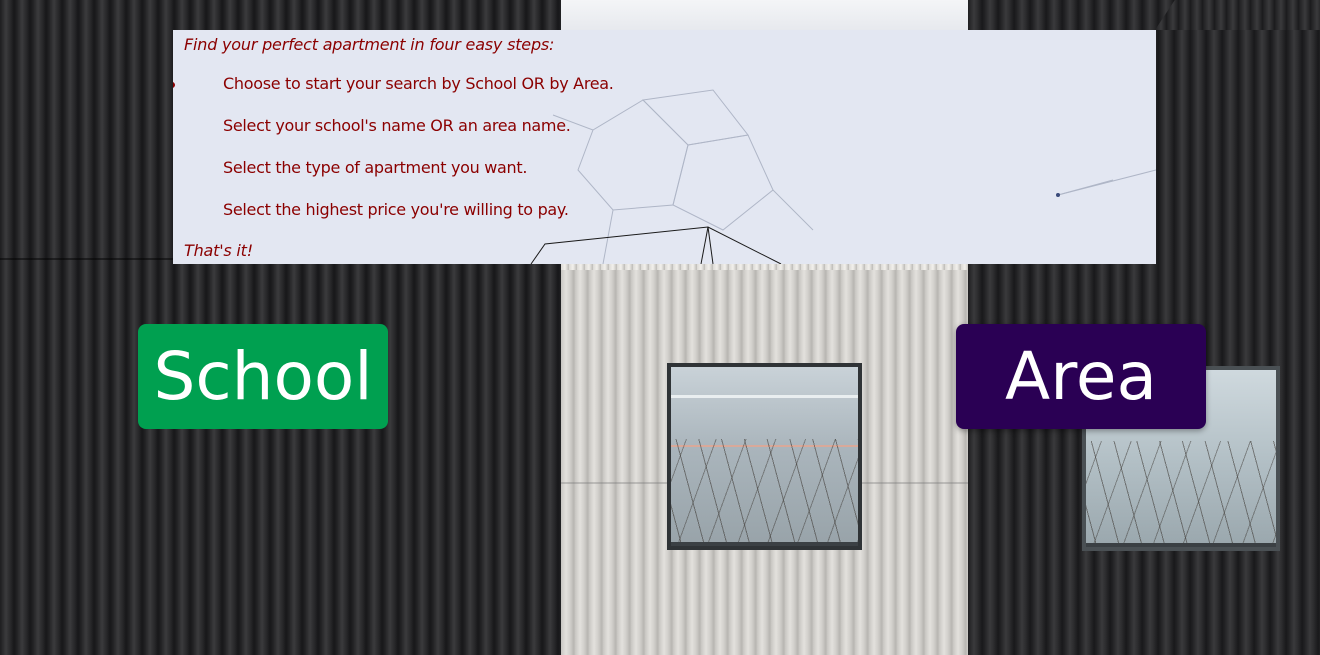 The height and width of the screenshot is (655, 1320). I want to click on search-by-area-button: Area, so click(1081, 376).